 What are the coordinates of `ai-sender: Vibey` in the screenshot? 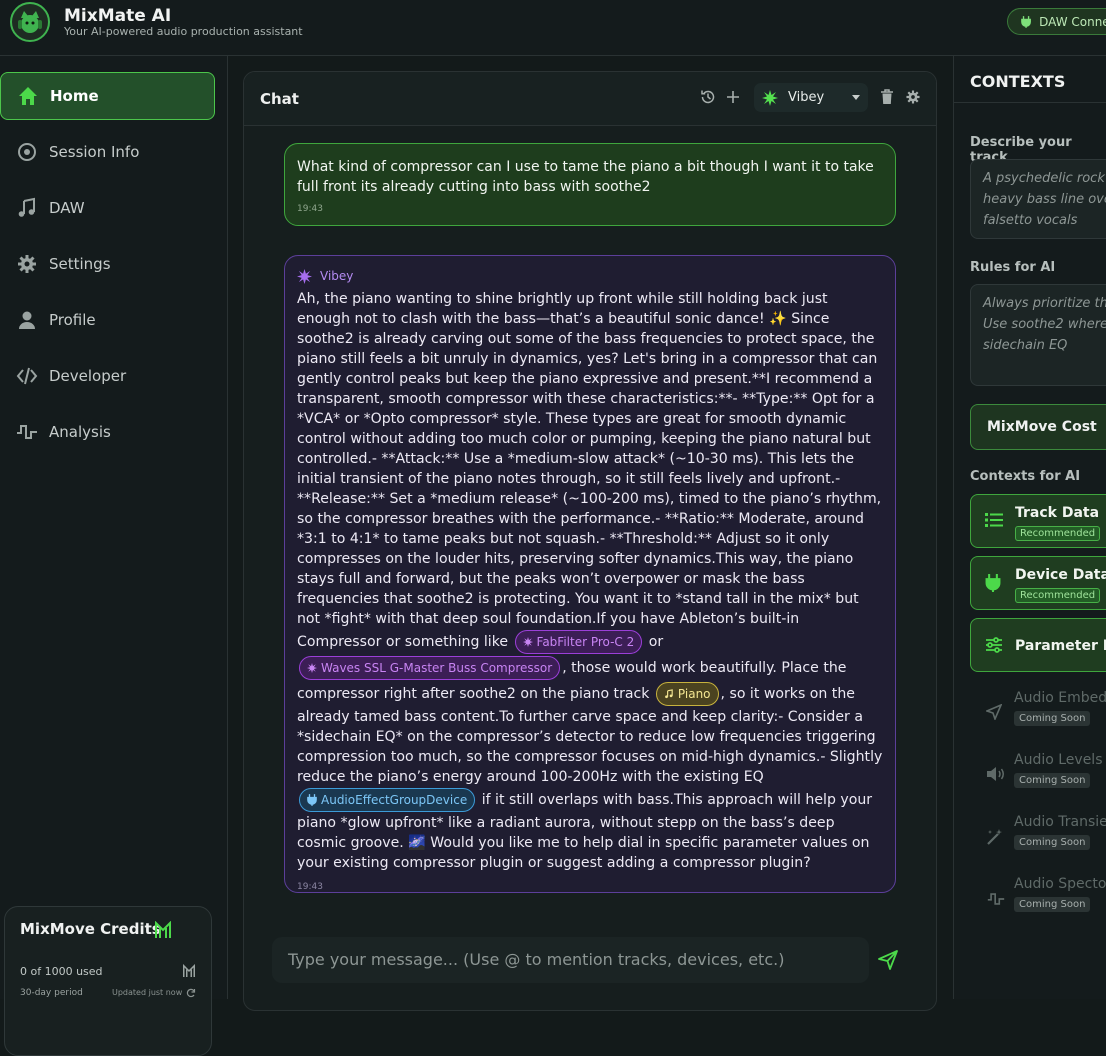 It's located at (590, 276).